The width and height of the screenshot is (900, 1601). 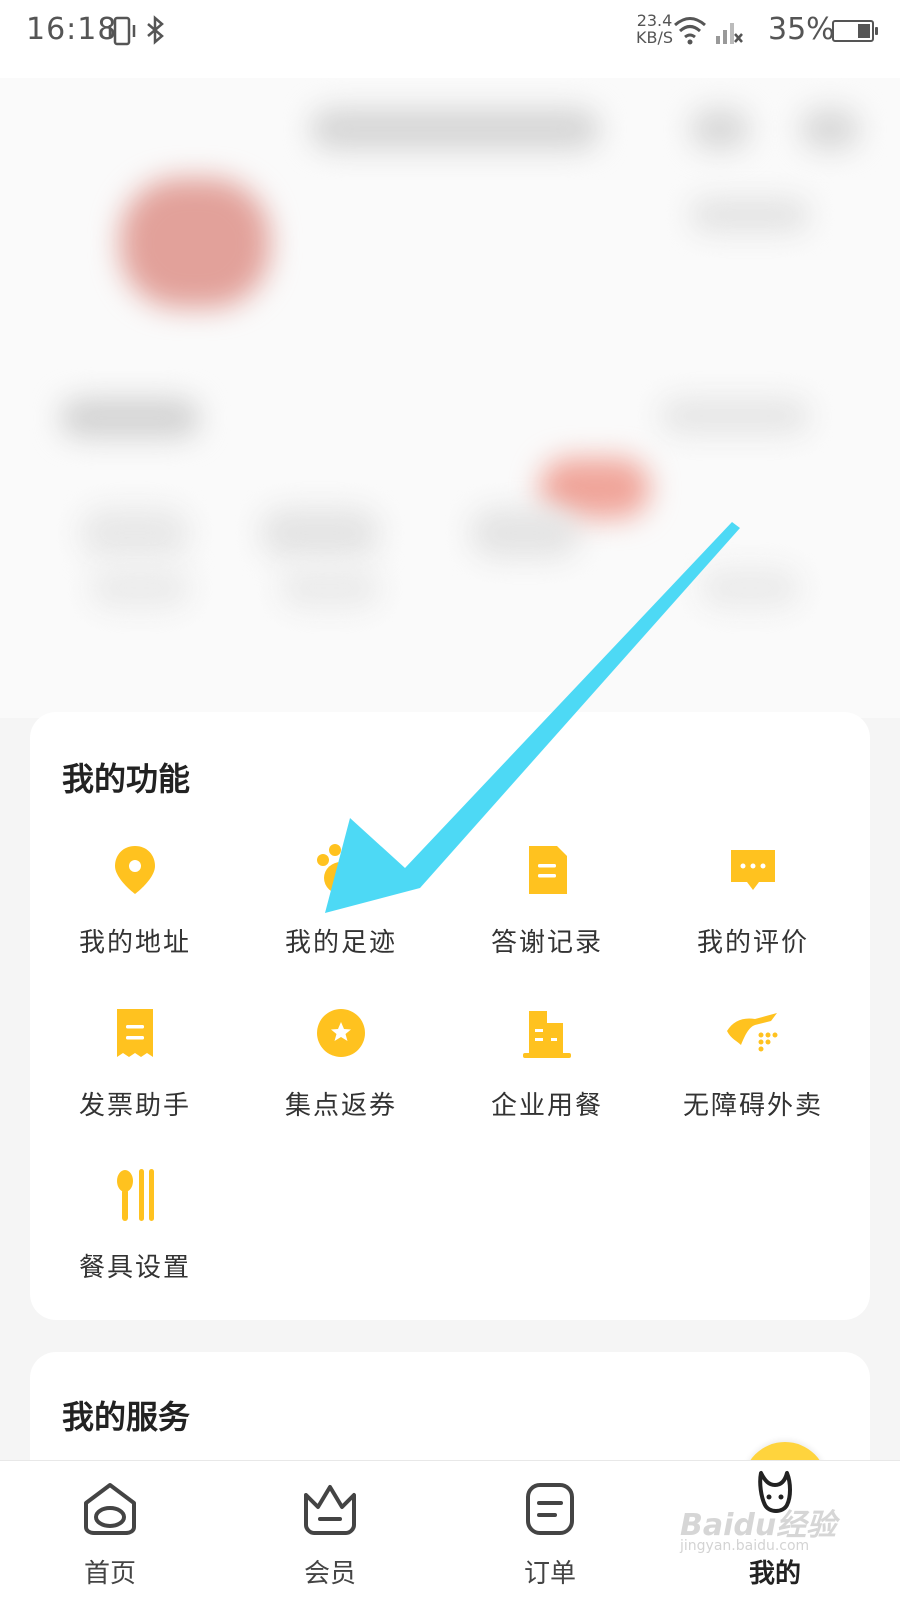 What do you see at coordinates (753, 1080) in the screenshot?
I see `function-accessible-delivery: 无障碍外卖` at bounding box center [753, 1080].